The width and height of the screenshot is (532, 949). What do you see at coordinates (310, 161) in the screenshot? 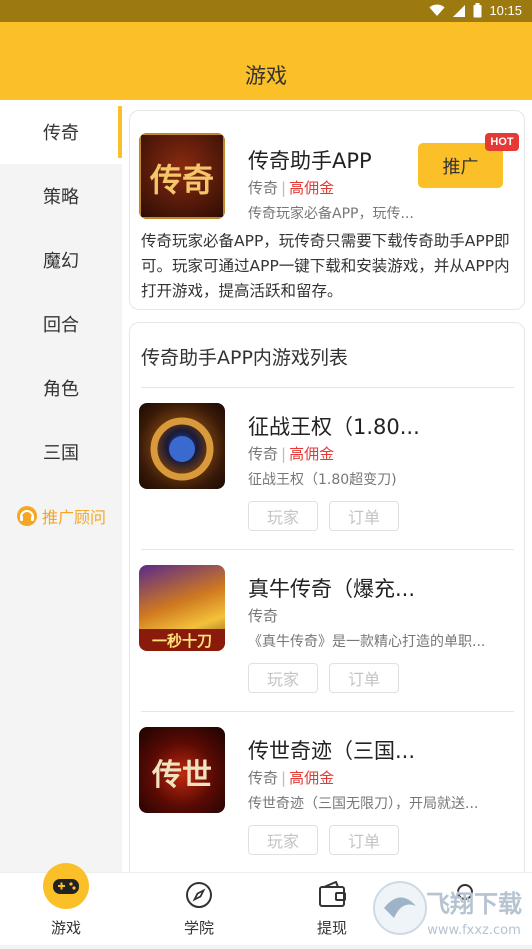
I see `featured-app-title: 传奇助手APP` at bounding box center [310, 161].